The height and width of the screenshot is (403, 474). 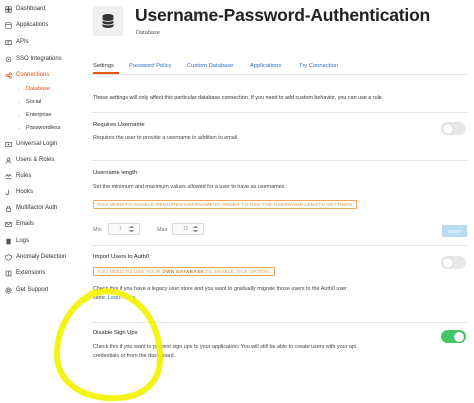 I want to click on sidebar-item-label: Multifactor Auth, so click(x=37, y=208).